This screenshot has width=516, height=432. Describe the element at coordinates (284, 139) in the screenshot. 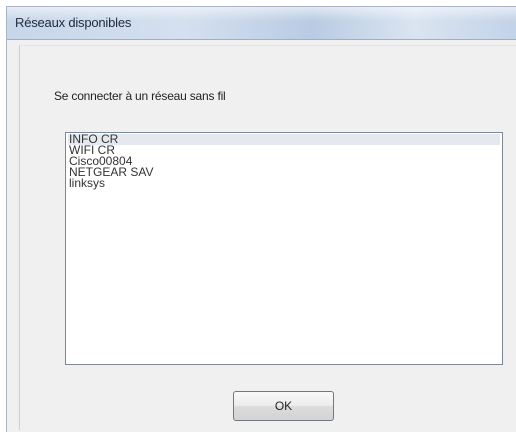

I see `network-item: INFO CR` at that location.